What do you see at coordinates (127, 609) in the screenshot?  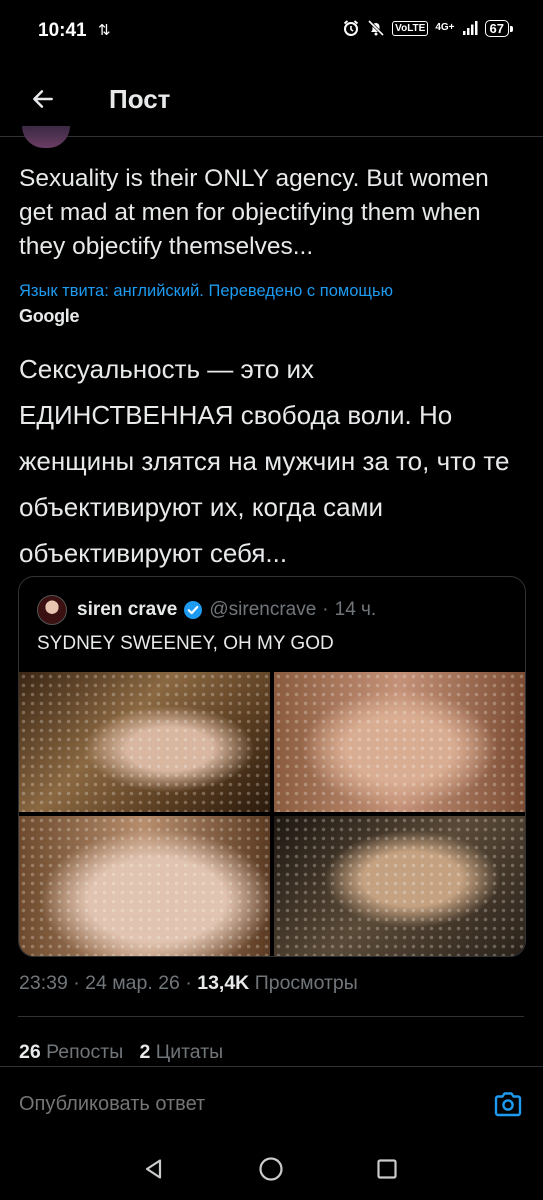 I see `quoted-author-name: siren crave` at bounding box center [127, 609].